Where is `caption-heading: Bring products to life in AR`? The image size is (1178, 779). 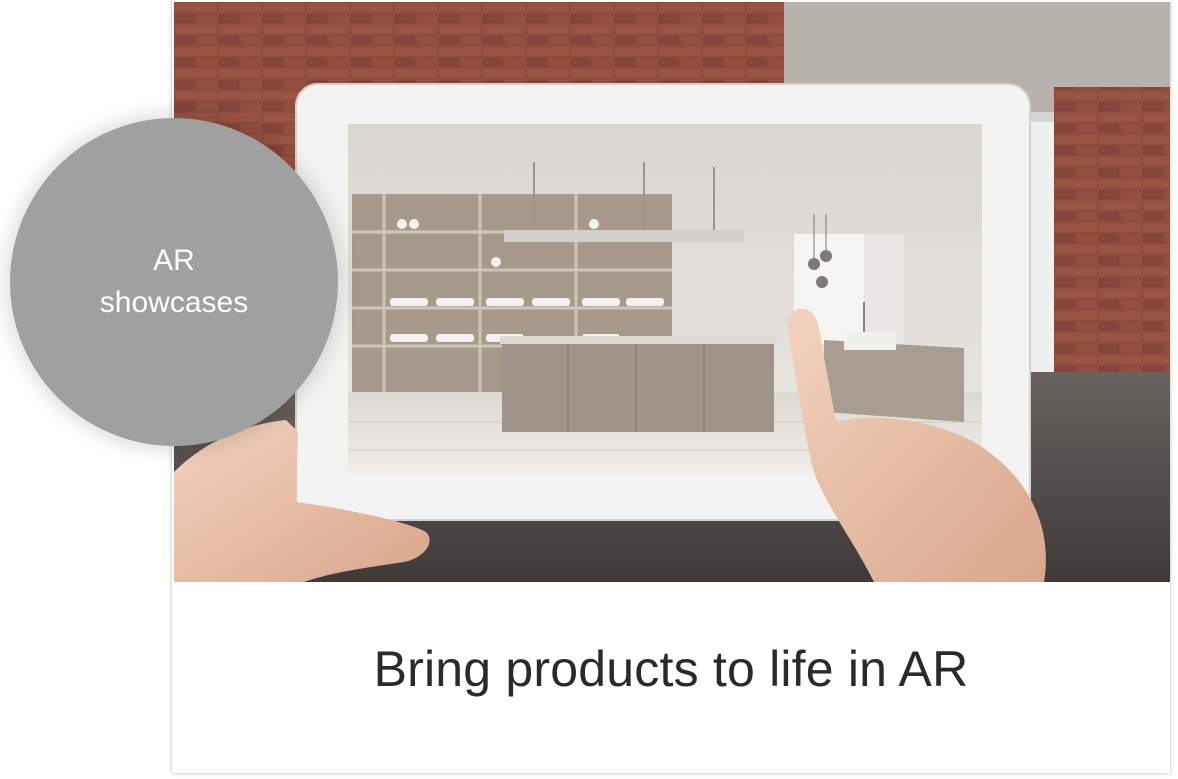
caption-heading: Bring products to life in AR is located at coordinates (671, 669).